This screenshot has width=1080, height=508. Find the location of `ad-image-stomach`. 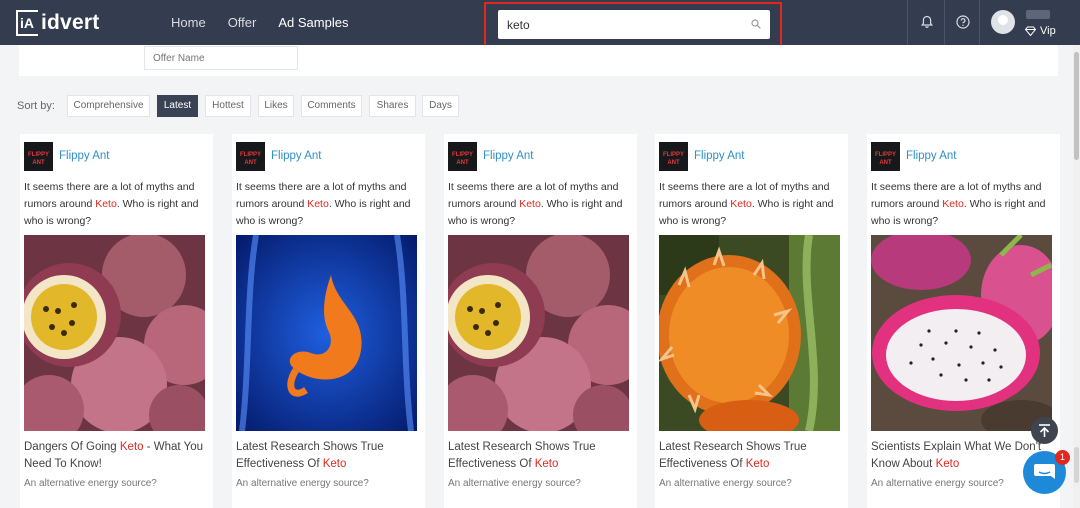

ad-image-stomach is located at coordinates (326, 333).